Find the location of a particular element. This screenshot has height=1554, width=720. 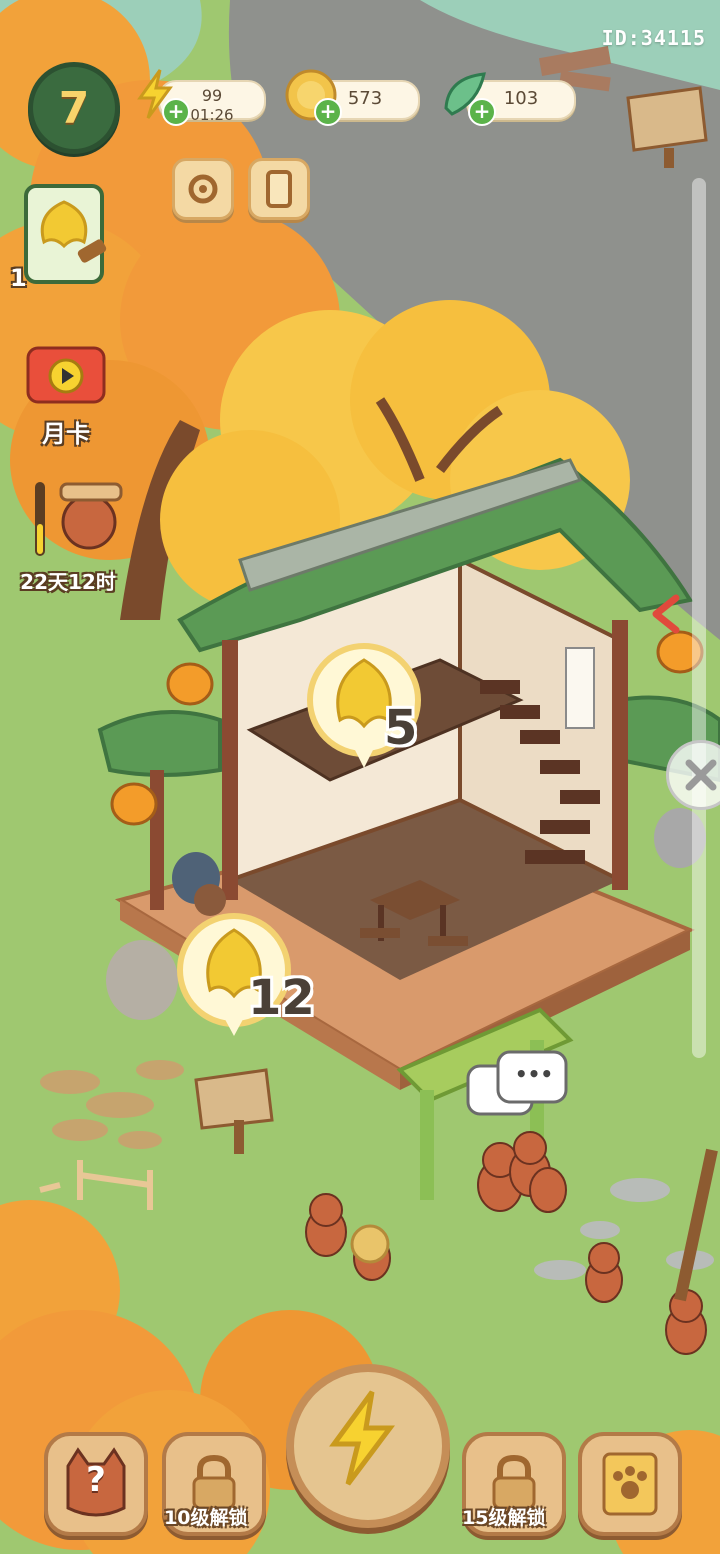

side-close-button is located at coordinates (693, 775).